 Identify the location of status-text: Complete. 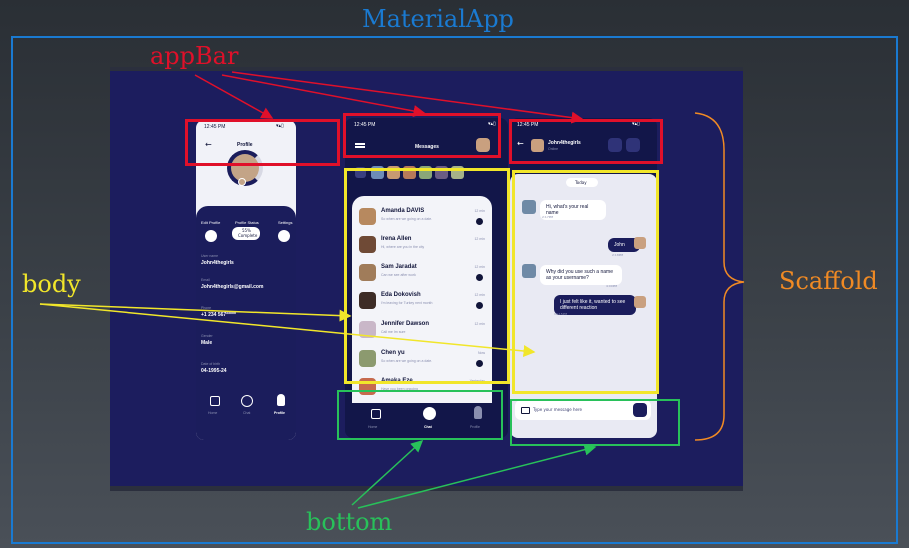
(248, 235).